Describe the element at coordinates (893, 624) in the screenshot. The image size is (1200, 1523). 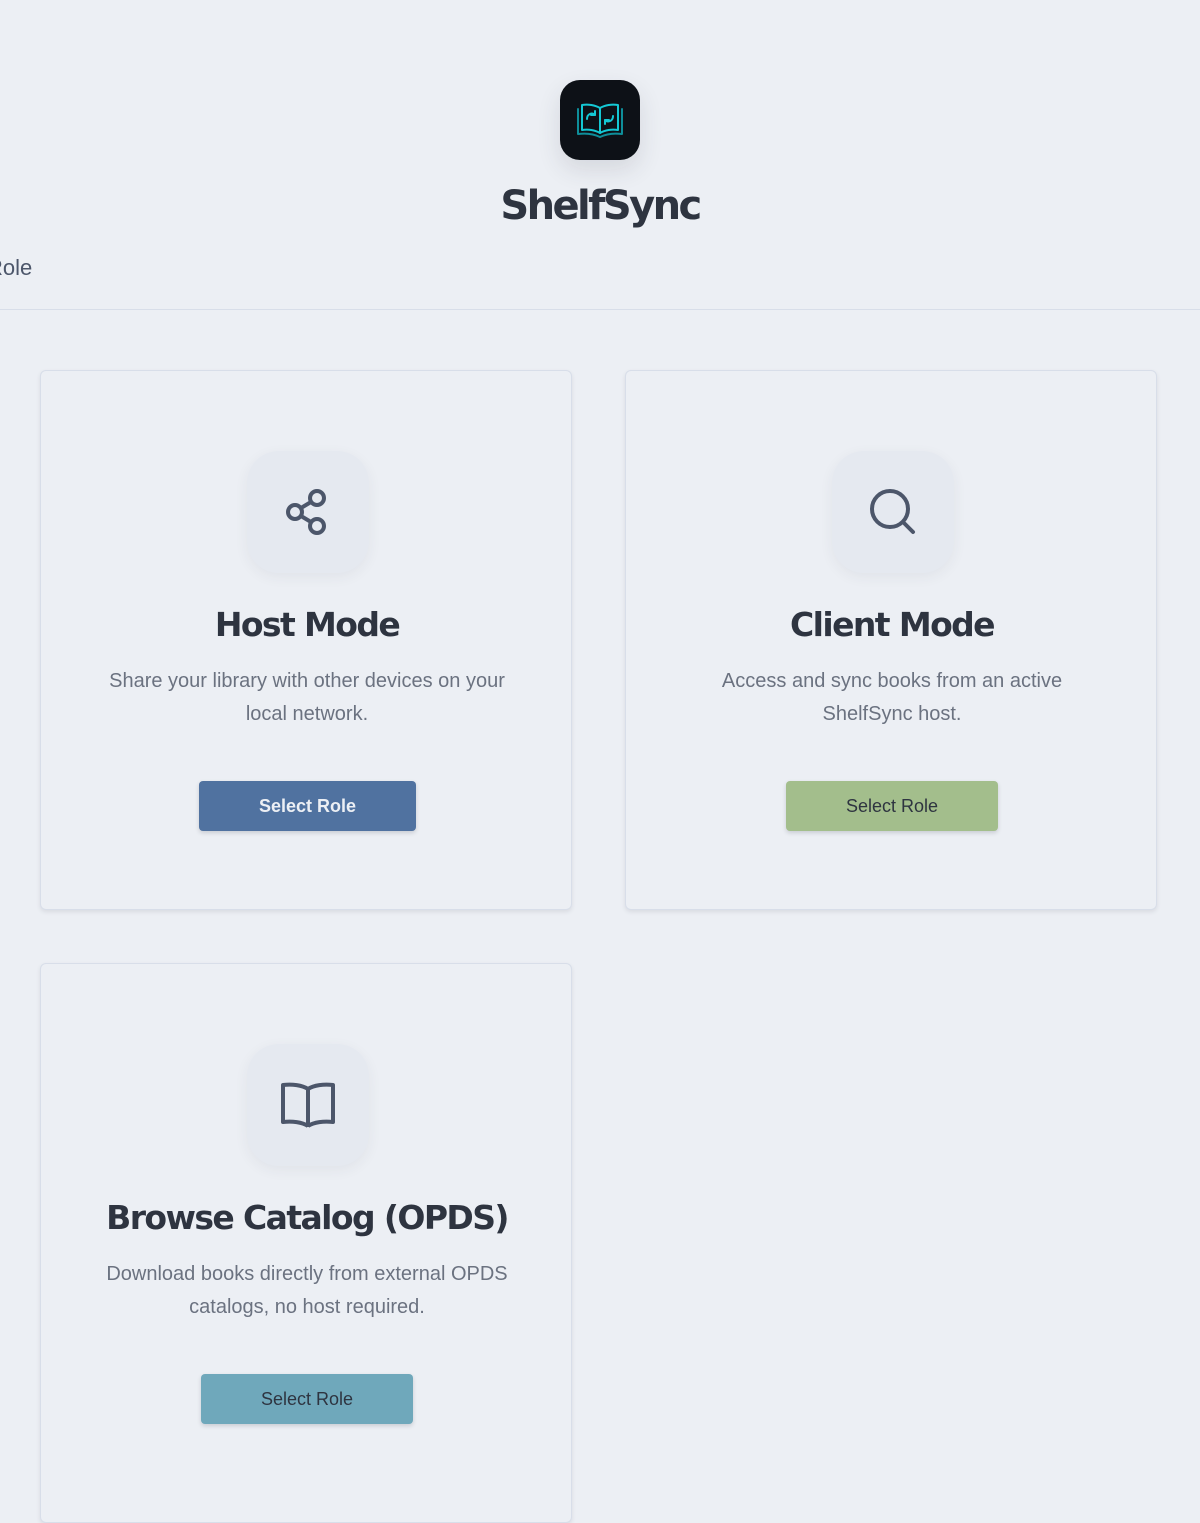
I see `role-title: Client Mode` at that location.